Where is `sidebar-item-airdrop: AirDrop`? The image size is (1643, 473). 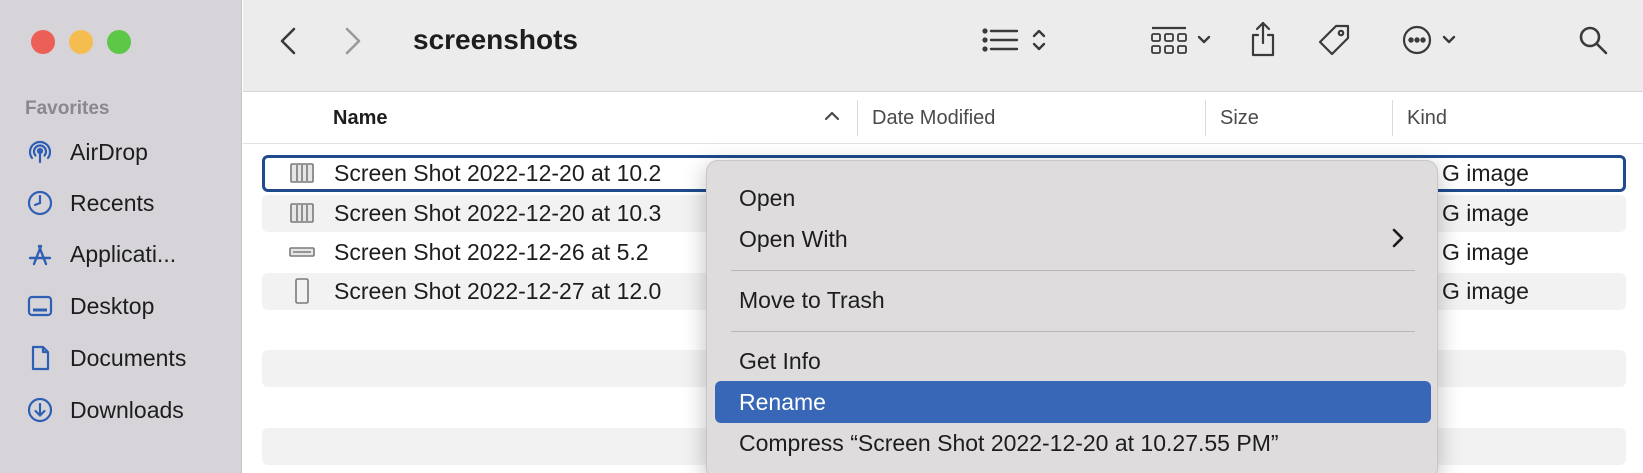
sidebar-item-airdrop: AirDrop is located at coordinates (86, 152).